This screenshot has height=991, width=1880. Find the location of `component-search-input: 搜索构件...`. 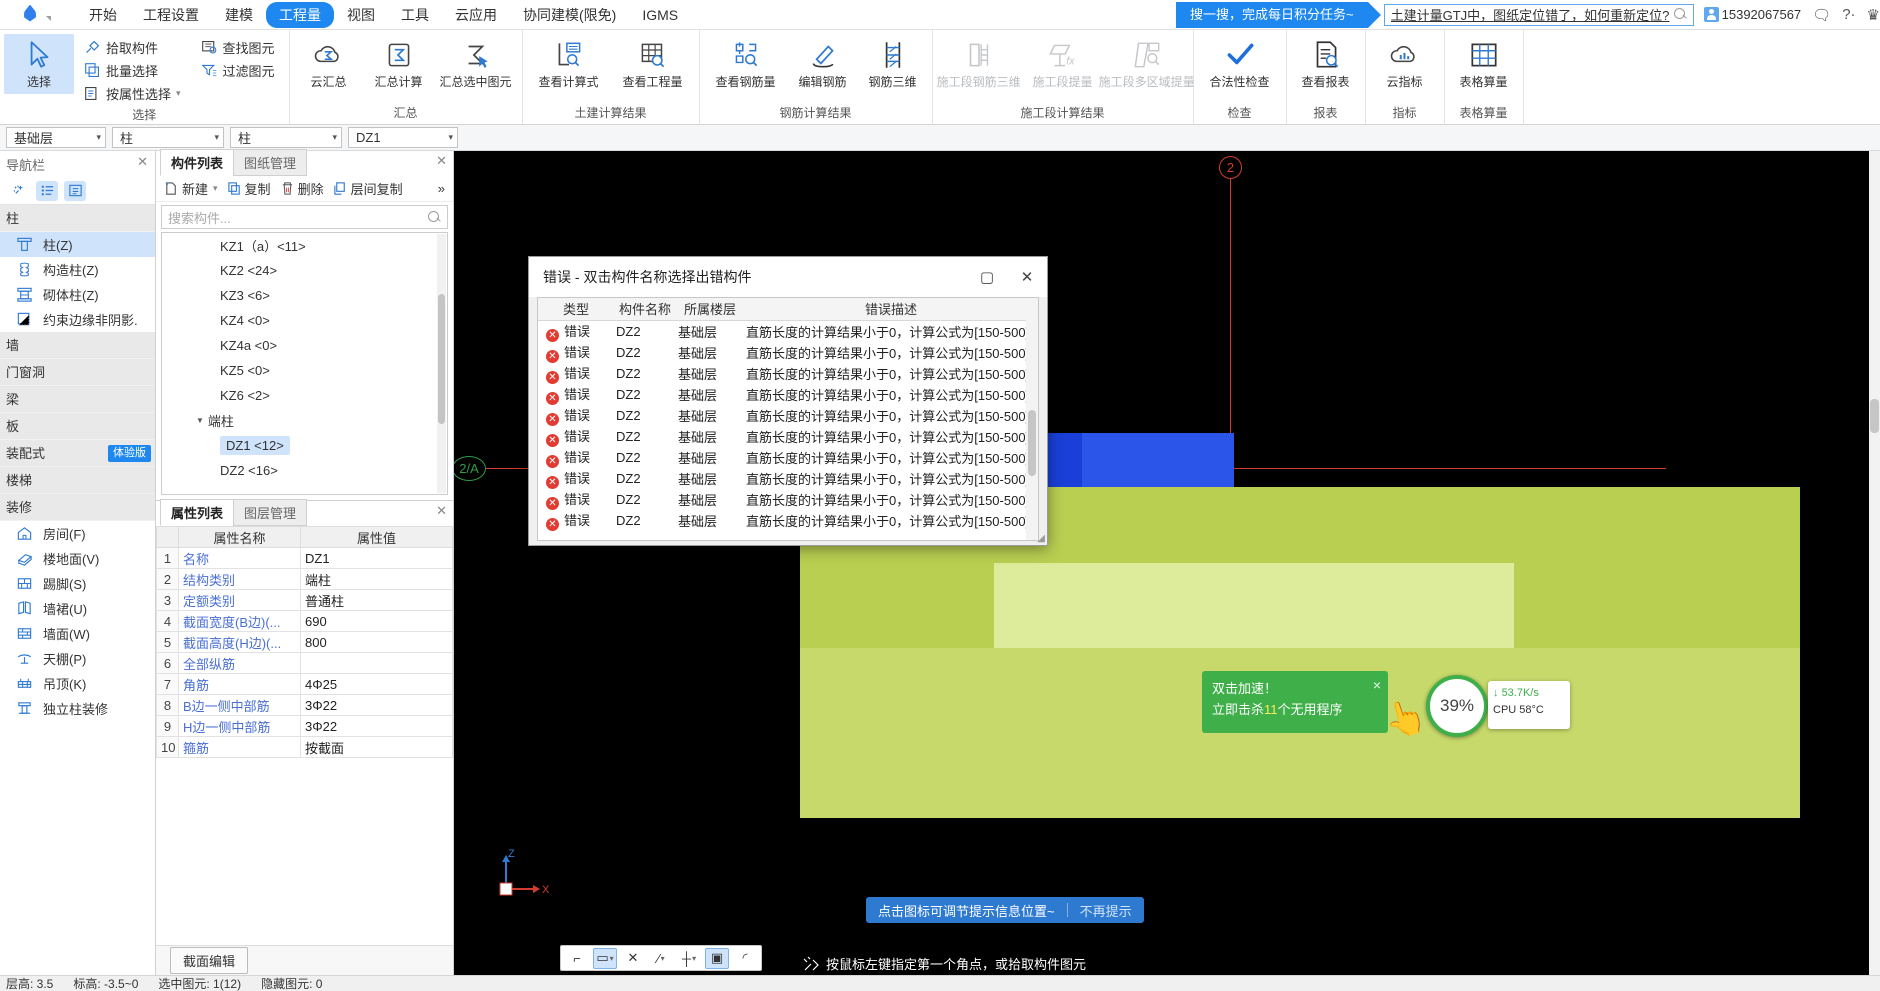

component-search-input: 搜索构件... is located at coordinates (304, 217).